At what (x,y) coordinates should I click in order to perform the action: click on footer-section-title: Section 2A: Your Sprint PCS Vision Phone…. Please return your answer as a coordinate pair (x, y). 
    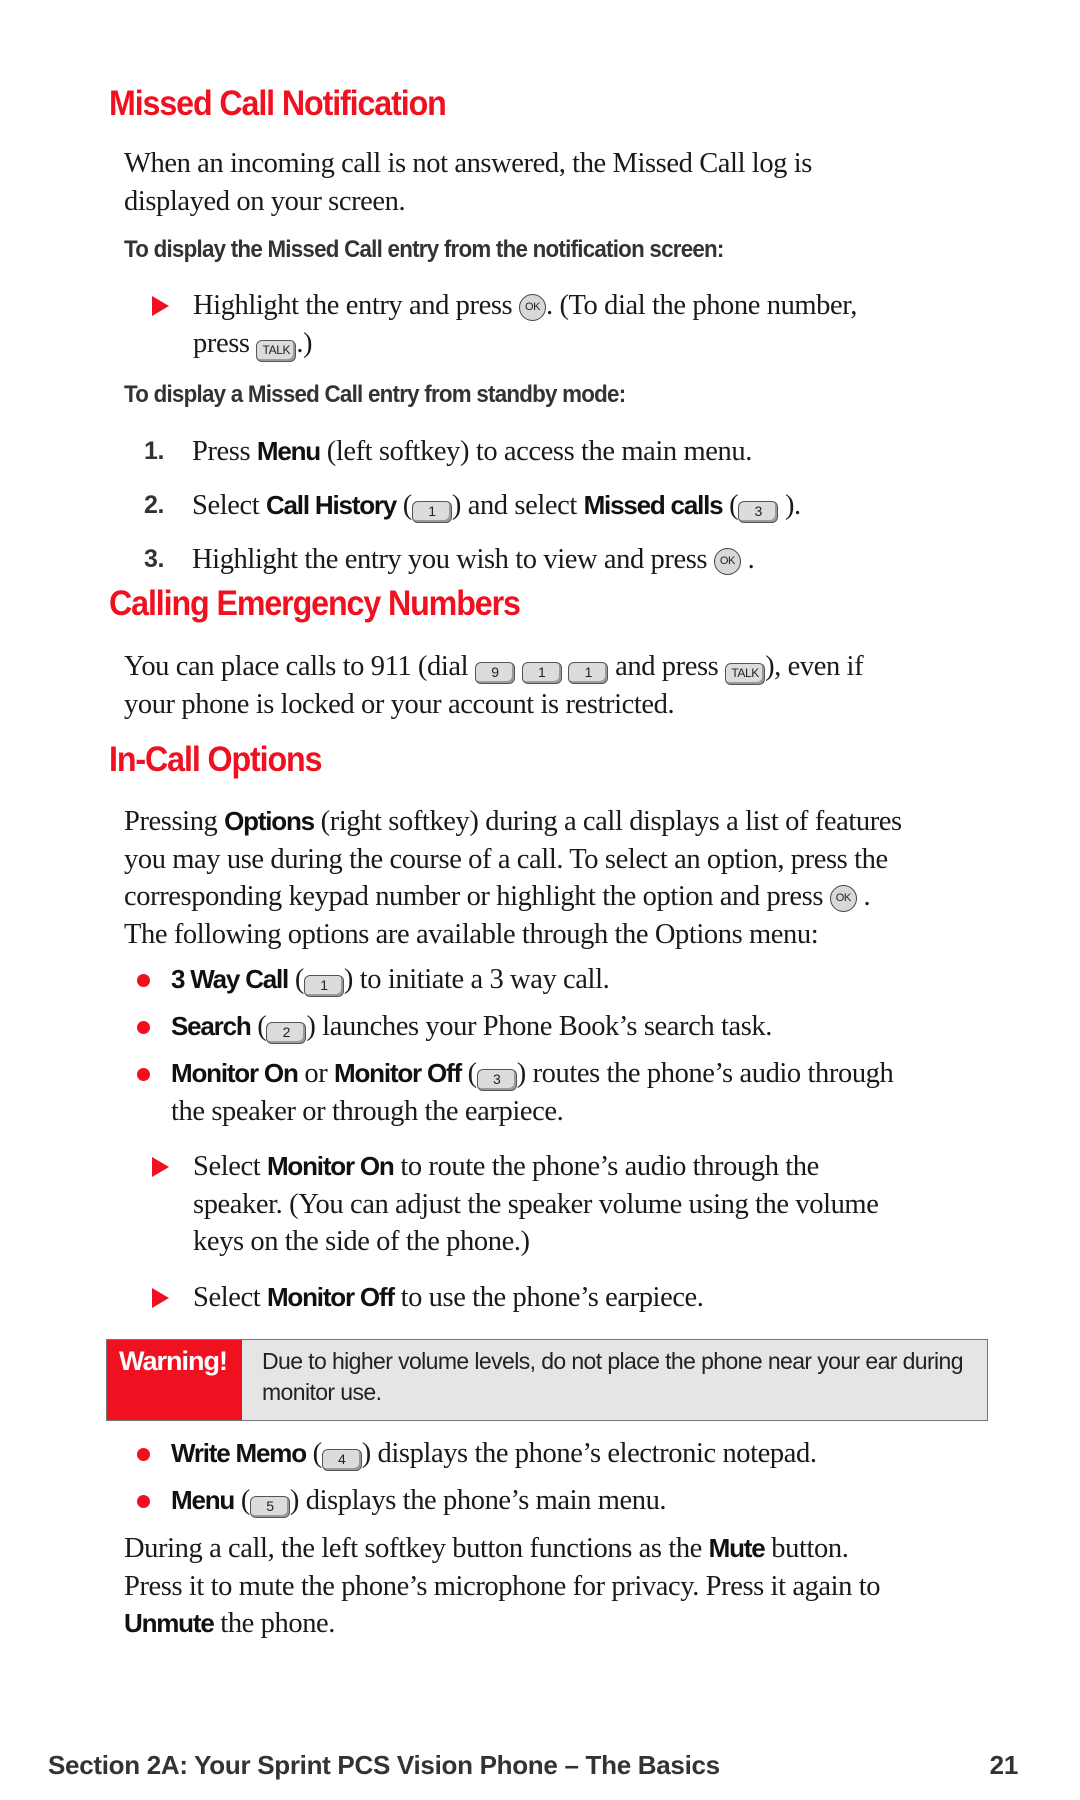
    Looking at the image, I should click on (384, 1765).